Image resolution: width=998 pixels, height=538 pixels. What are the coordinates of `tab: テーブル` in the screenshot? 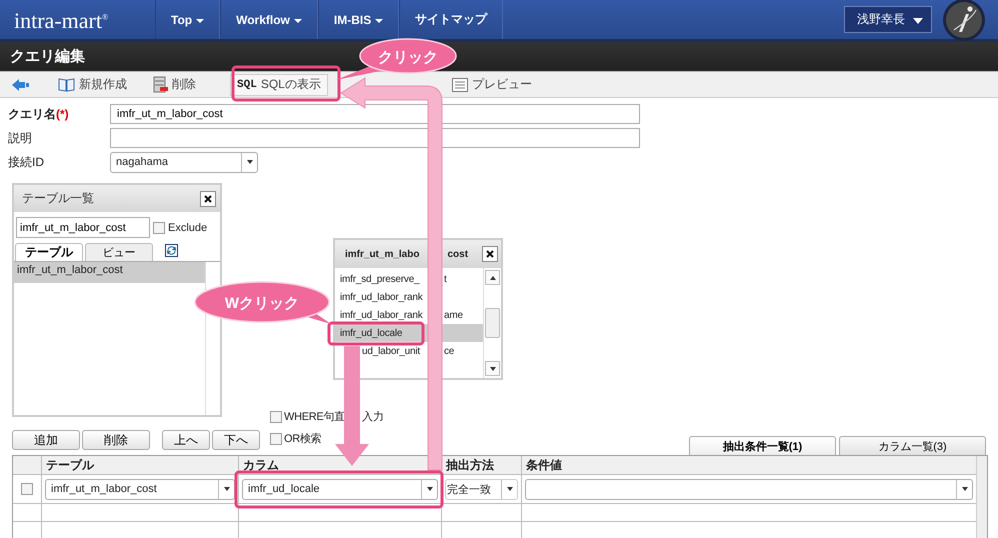 It's located at (49, 252).